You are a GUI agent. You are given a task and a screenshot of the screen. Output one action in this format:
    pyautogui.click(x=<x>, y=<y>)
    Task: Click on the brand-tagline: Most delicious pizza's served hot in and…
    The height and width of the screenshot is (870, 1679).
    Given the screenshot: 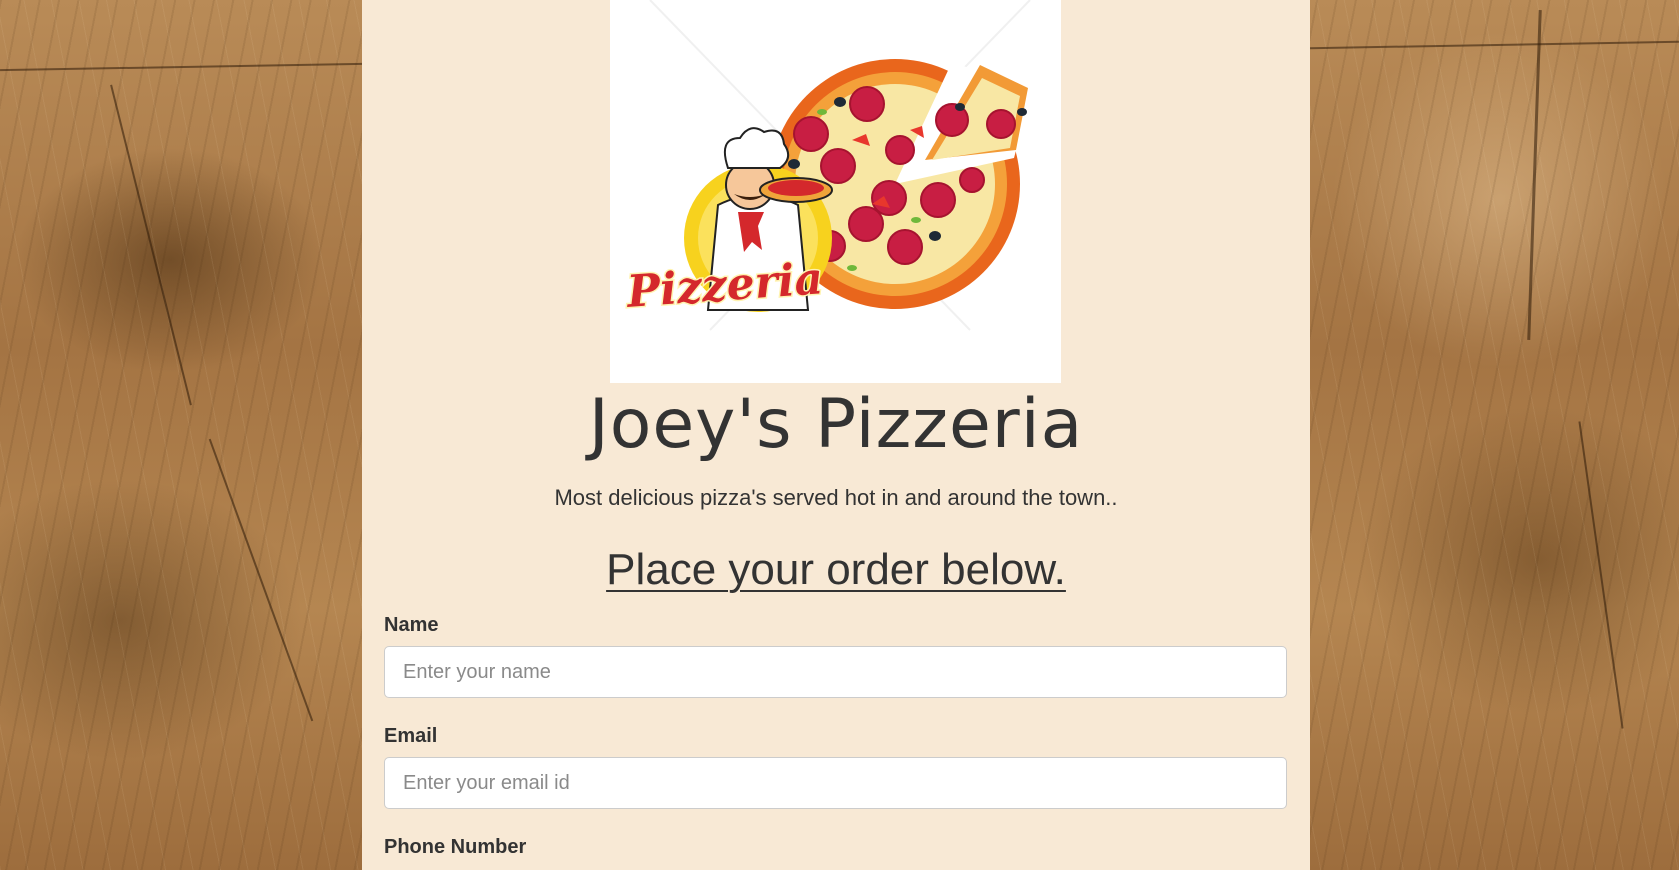 What is the action you would take?
    pyautogui.click(x=836, y=497)
    